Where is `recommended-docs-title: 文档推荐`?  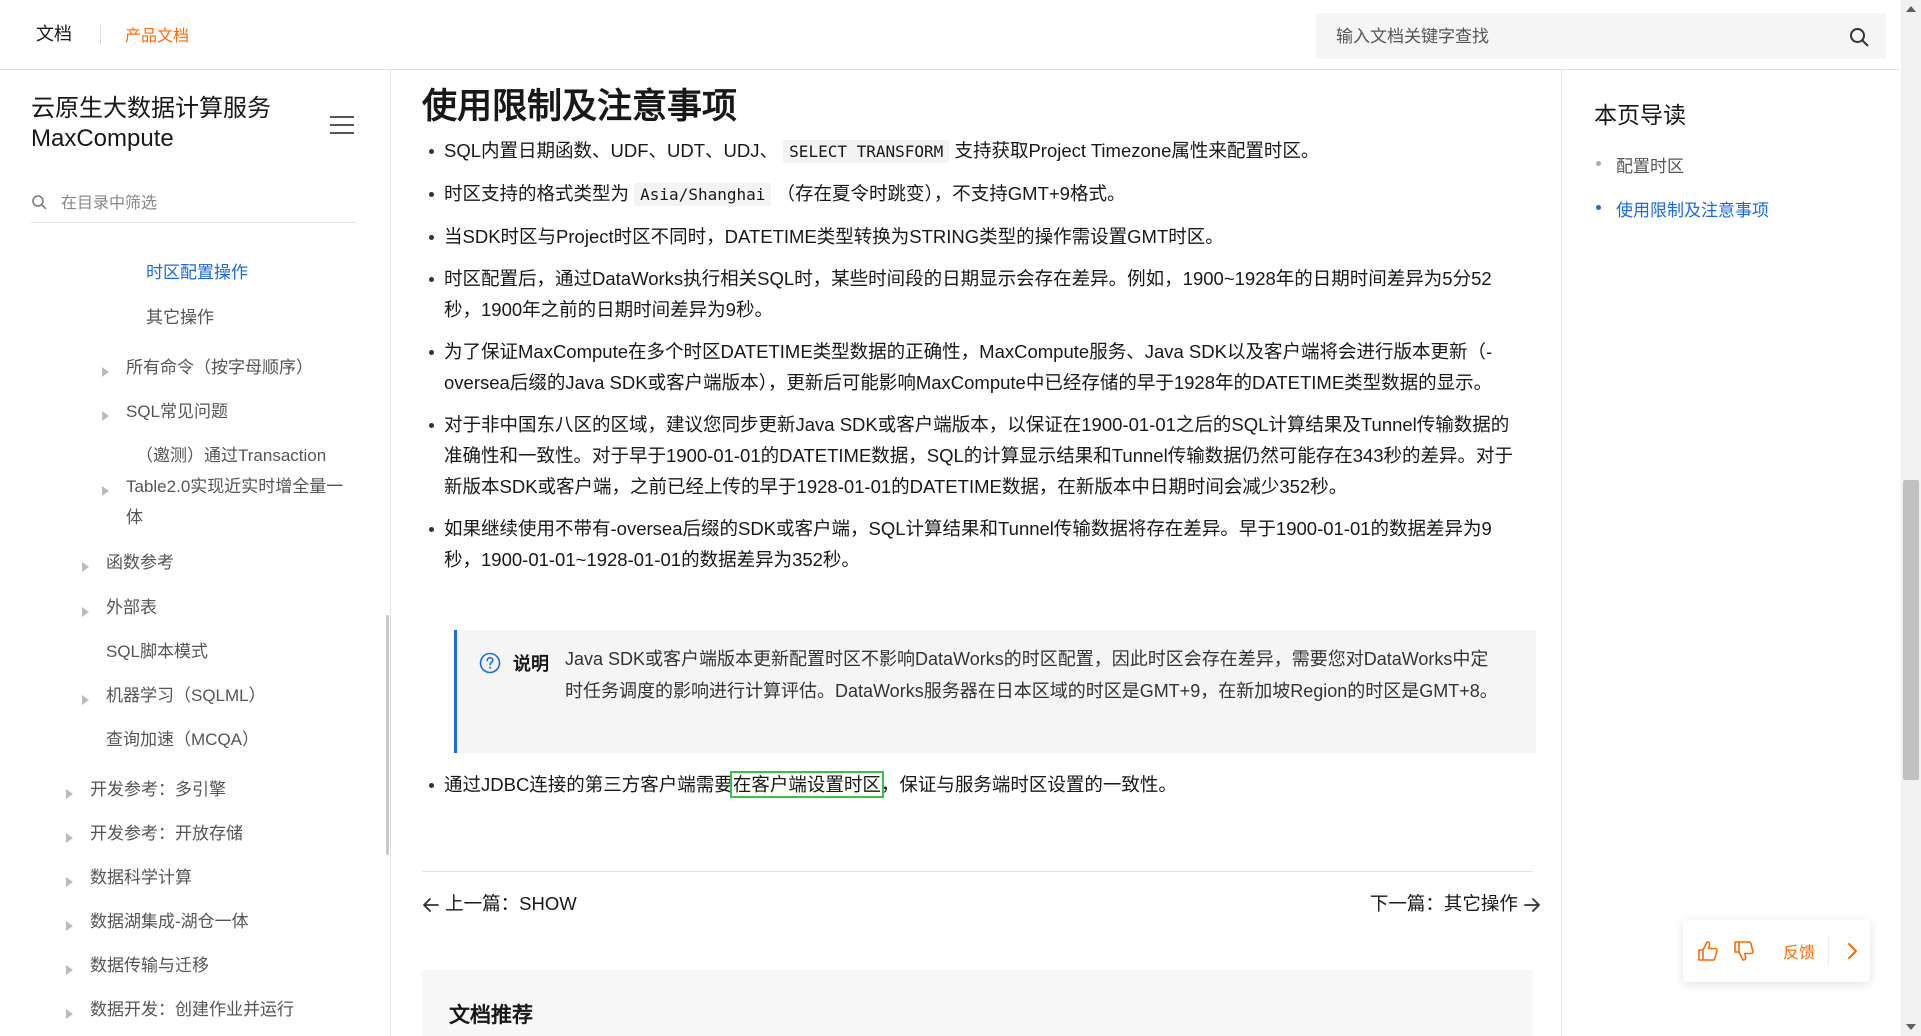
recommended-docs-title: 文档推荐 is located at coordinates (491, 1015).